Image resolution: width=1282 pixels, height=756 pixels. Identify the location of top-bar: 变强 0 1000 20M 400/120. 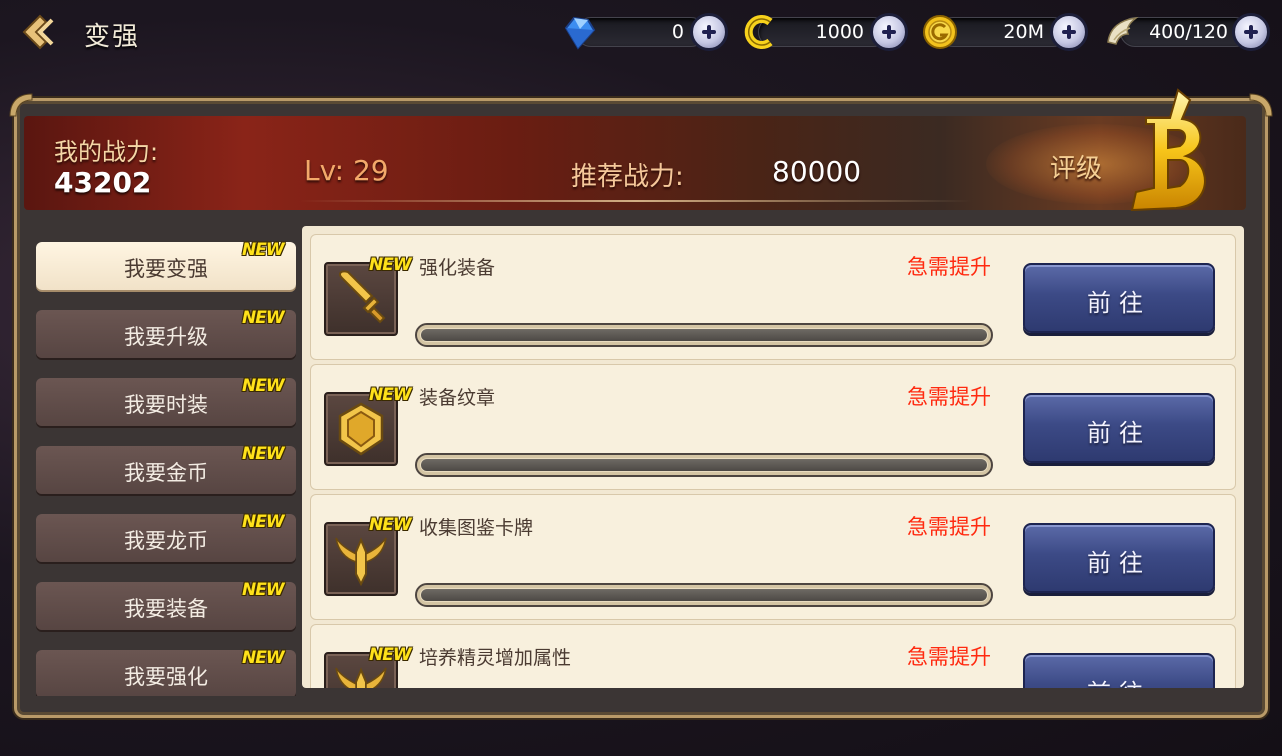
(641, 37).